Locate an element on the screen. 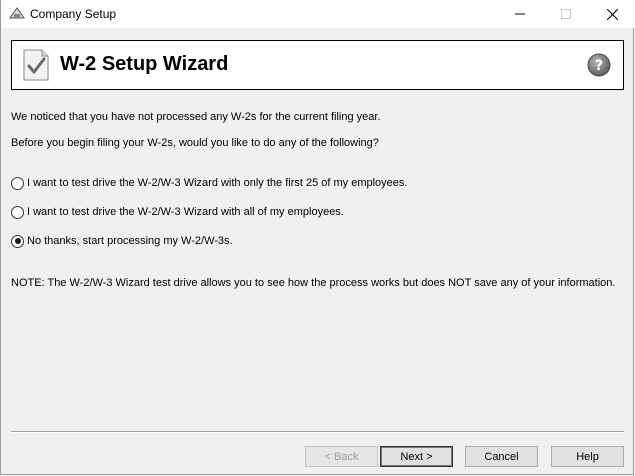 This screenshot has width=635, height=476. option-label: No thanks, start processing my W-2/W-3s. is located at coordinates (130, 241).